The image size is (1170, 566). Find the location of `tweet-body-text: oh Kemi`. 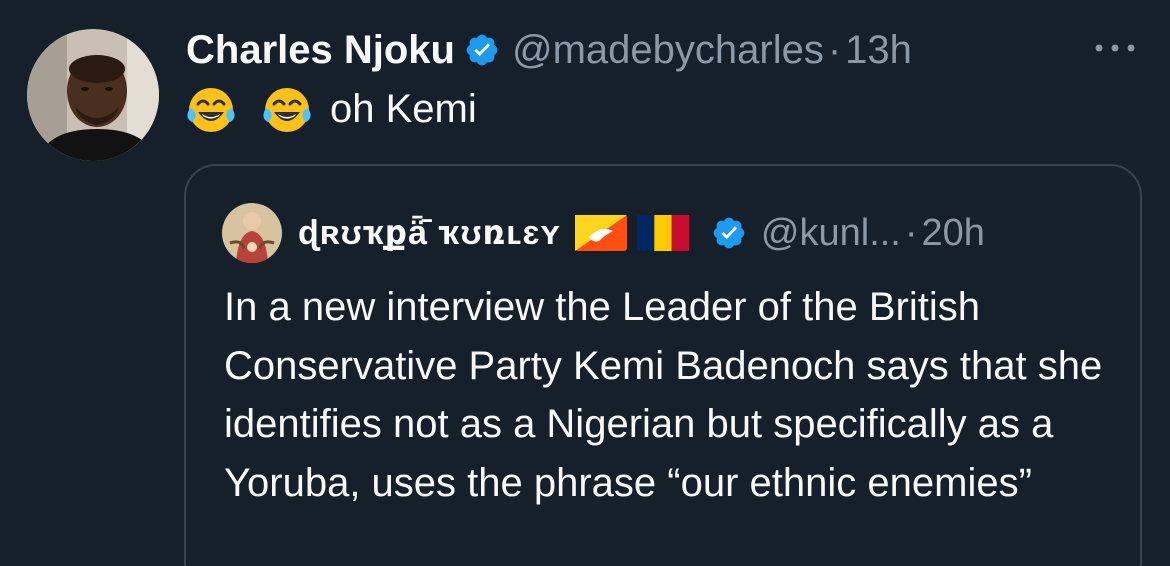

tweet-body-text: oh Kemi is located at coordinates (403, 108).